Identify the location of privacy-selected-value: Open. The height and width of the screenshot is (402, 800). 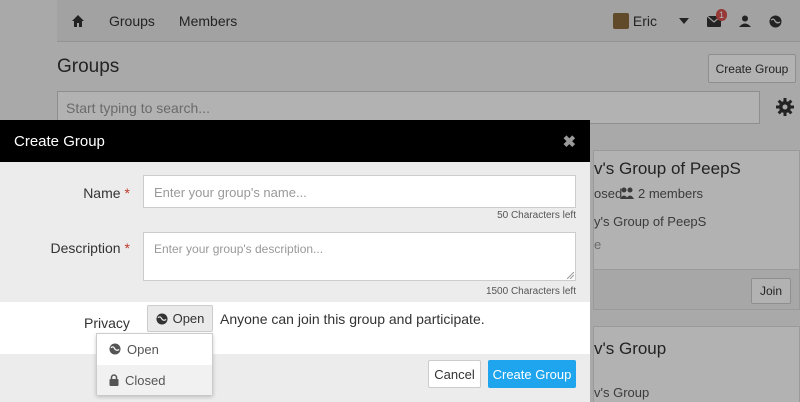
(188, 318).